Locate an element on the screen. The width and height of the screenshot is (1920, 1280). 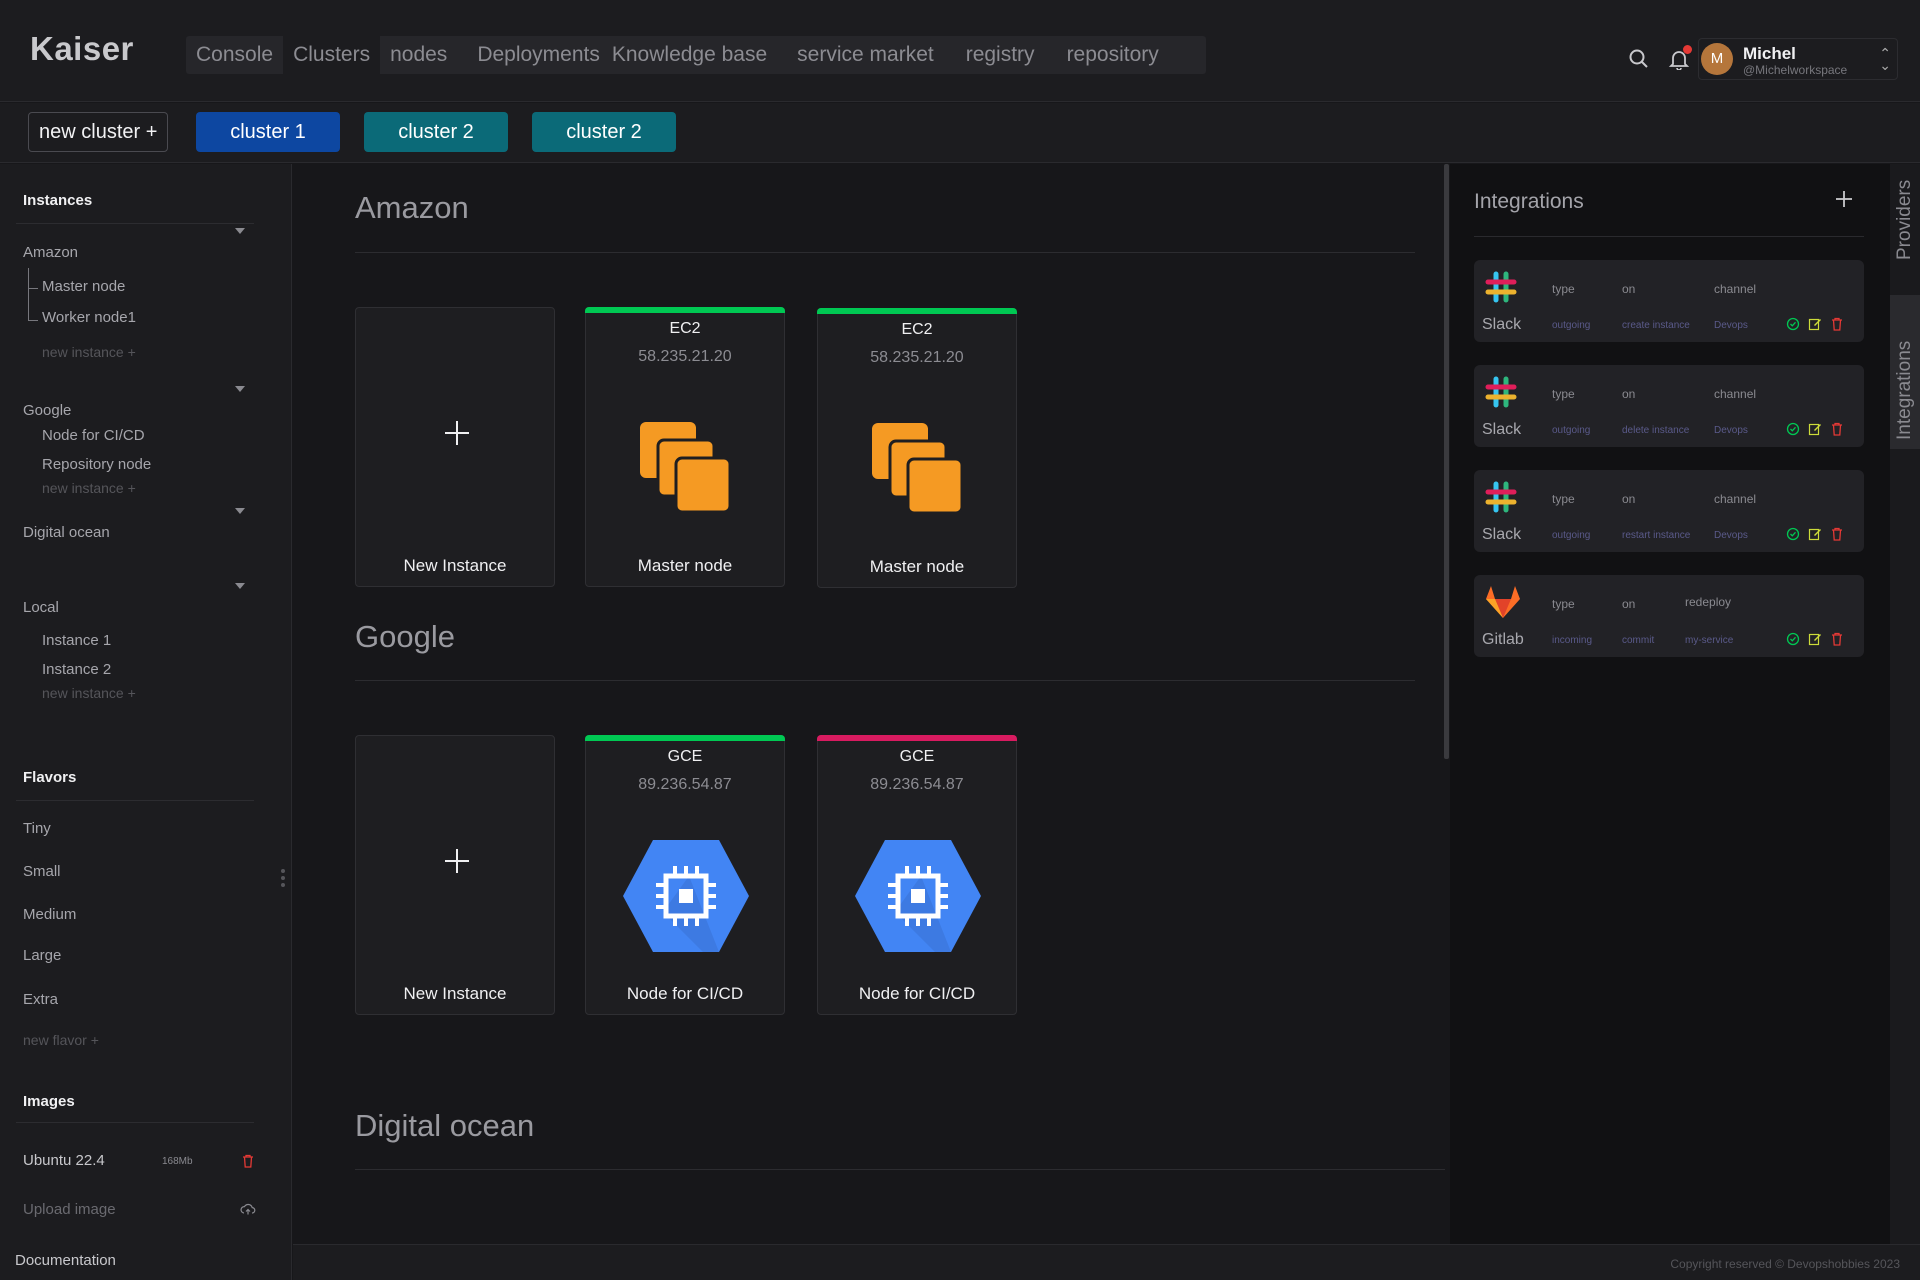
instance-node-cicd: Node for CI/CD is located at coordinates (93, 435).